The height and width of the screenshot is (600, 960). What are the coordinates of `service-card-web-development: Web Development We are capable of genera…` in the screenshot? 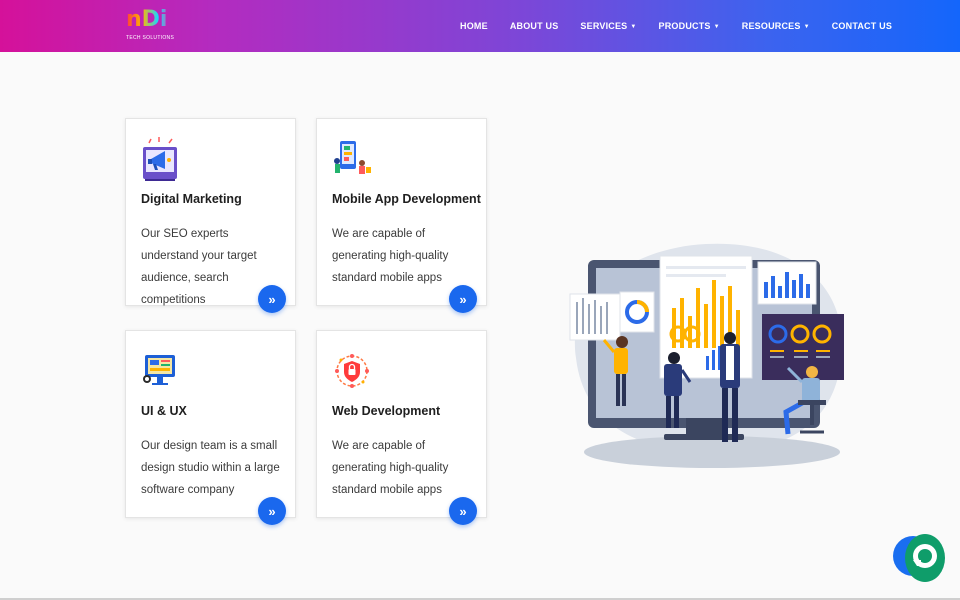 It's located at (401, 427).